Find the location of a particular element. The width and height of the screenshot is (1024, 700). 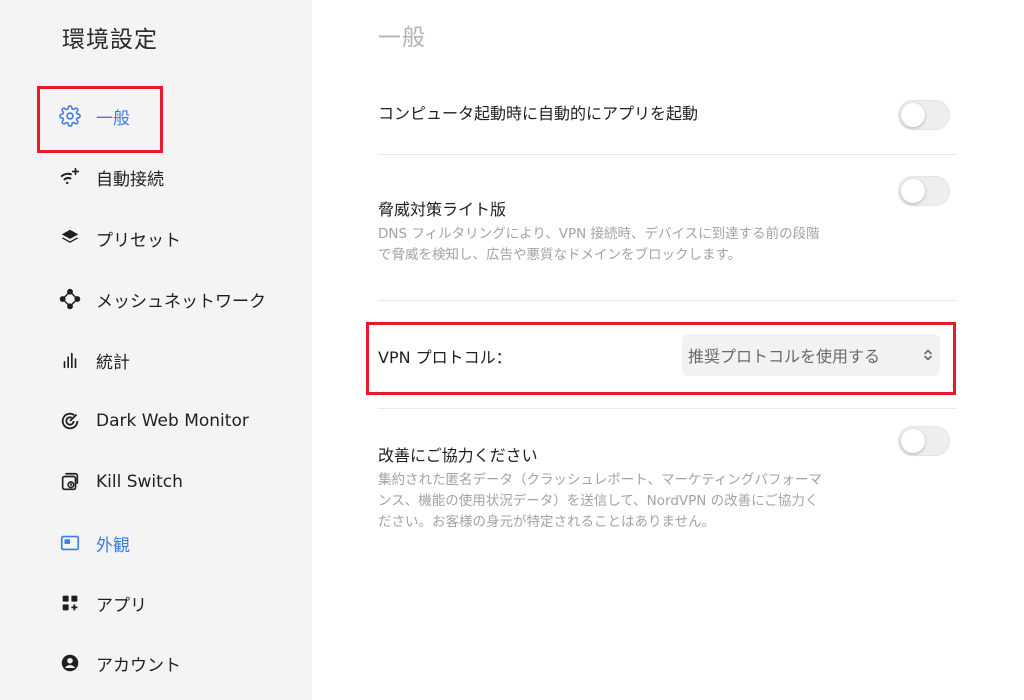

highlight-box-vpn-protocol is located at coordinates (661, 358).